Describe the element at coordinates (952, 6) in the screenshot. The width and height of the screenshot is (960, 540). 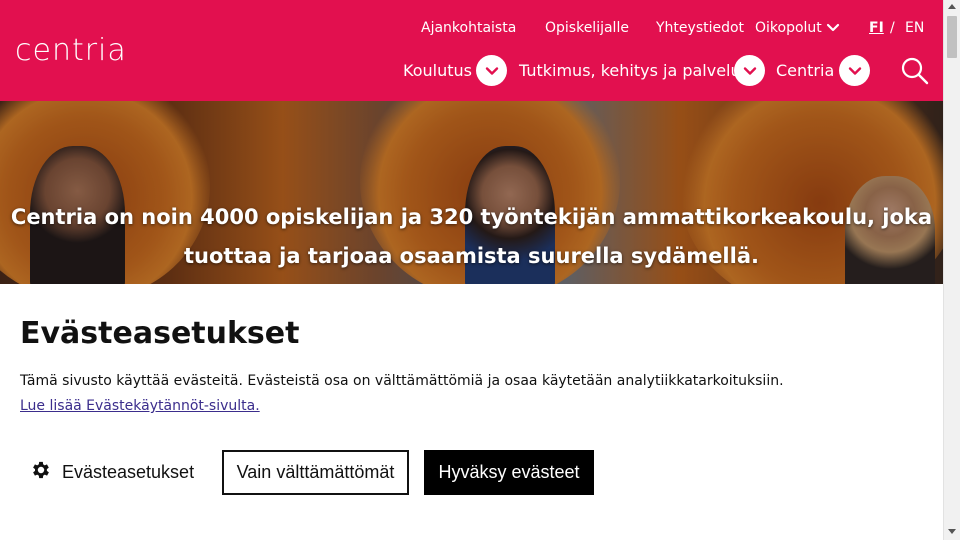
I see `scroll-up-arrow-icon` at that location.